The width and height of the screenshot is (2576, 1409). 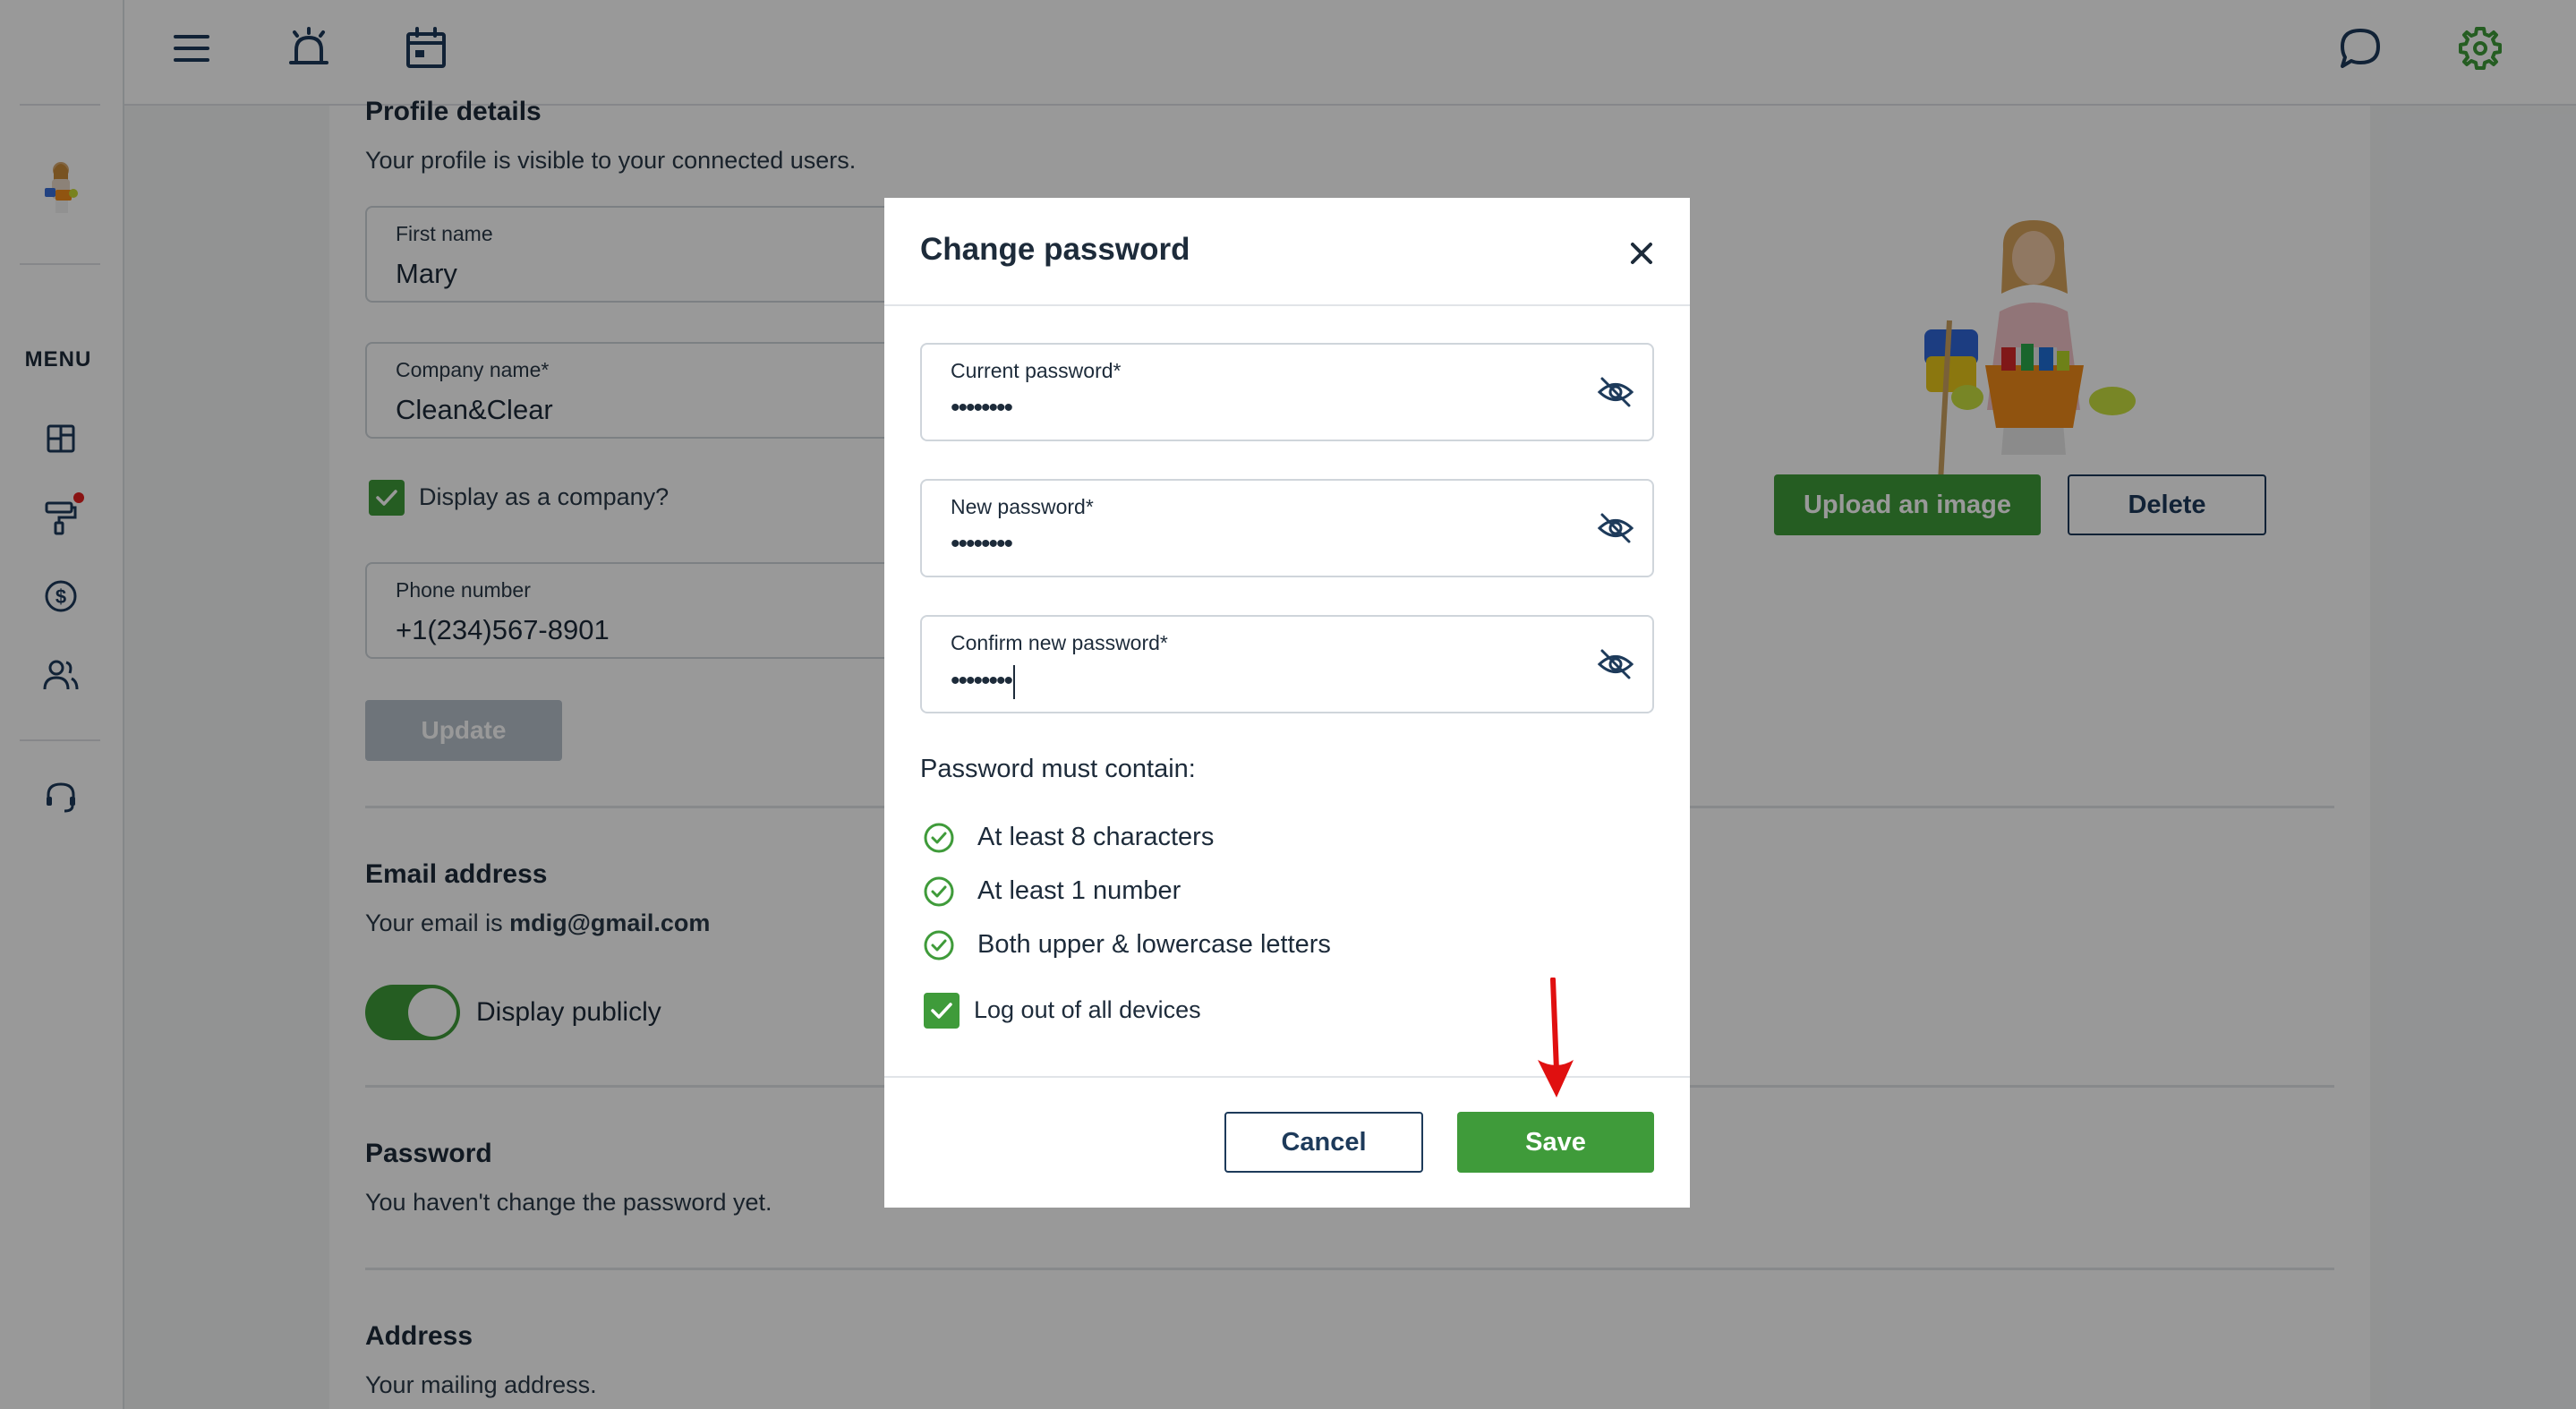 I want to click on close-icon, so click(x=1641, y=254).